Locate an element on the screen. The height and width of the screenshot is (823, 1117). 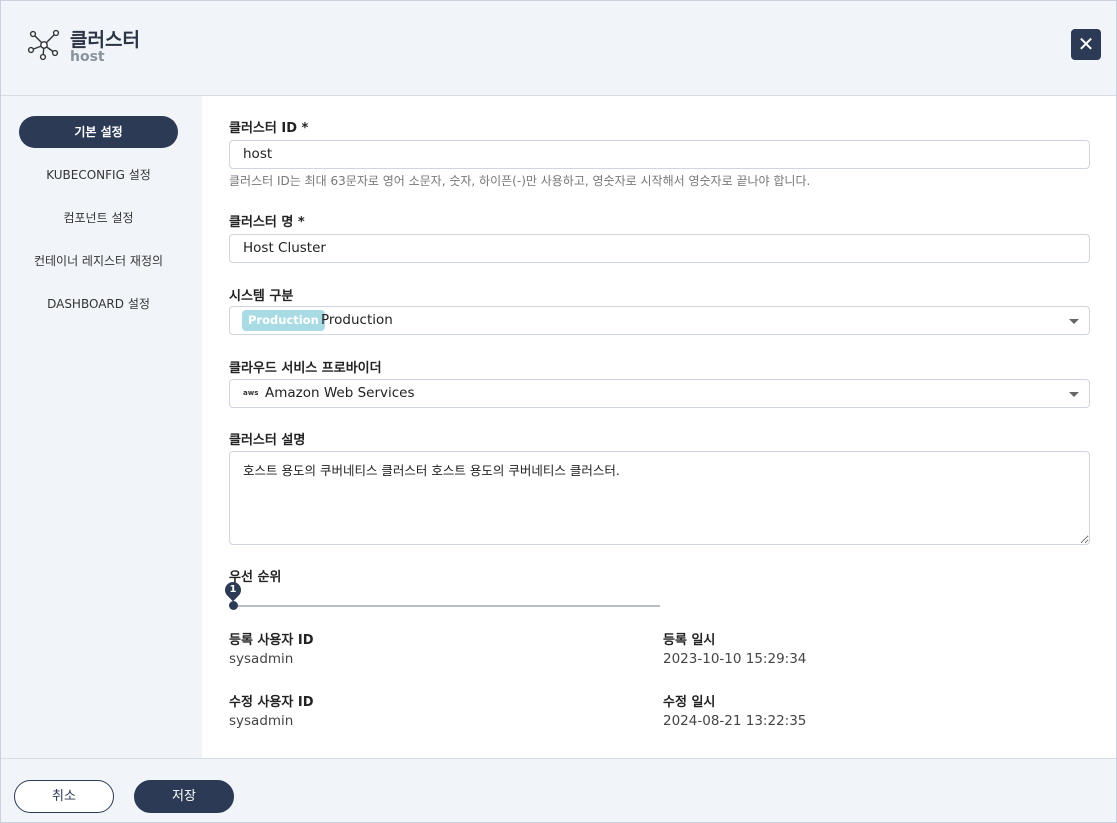
provider-label: 클라우드 서비스 프로바이더 is located at coordinates (305, 368).